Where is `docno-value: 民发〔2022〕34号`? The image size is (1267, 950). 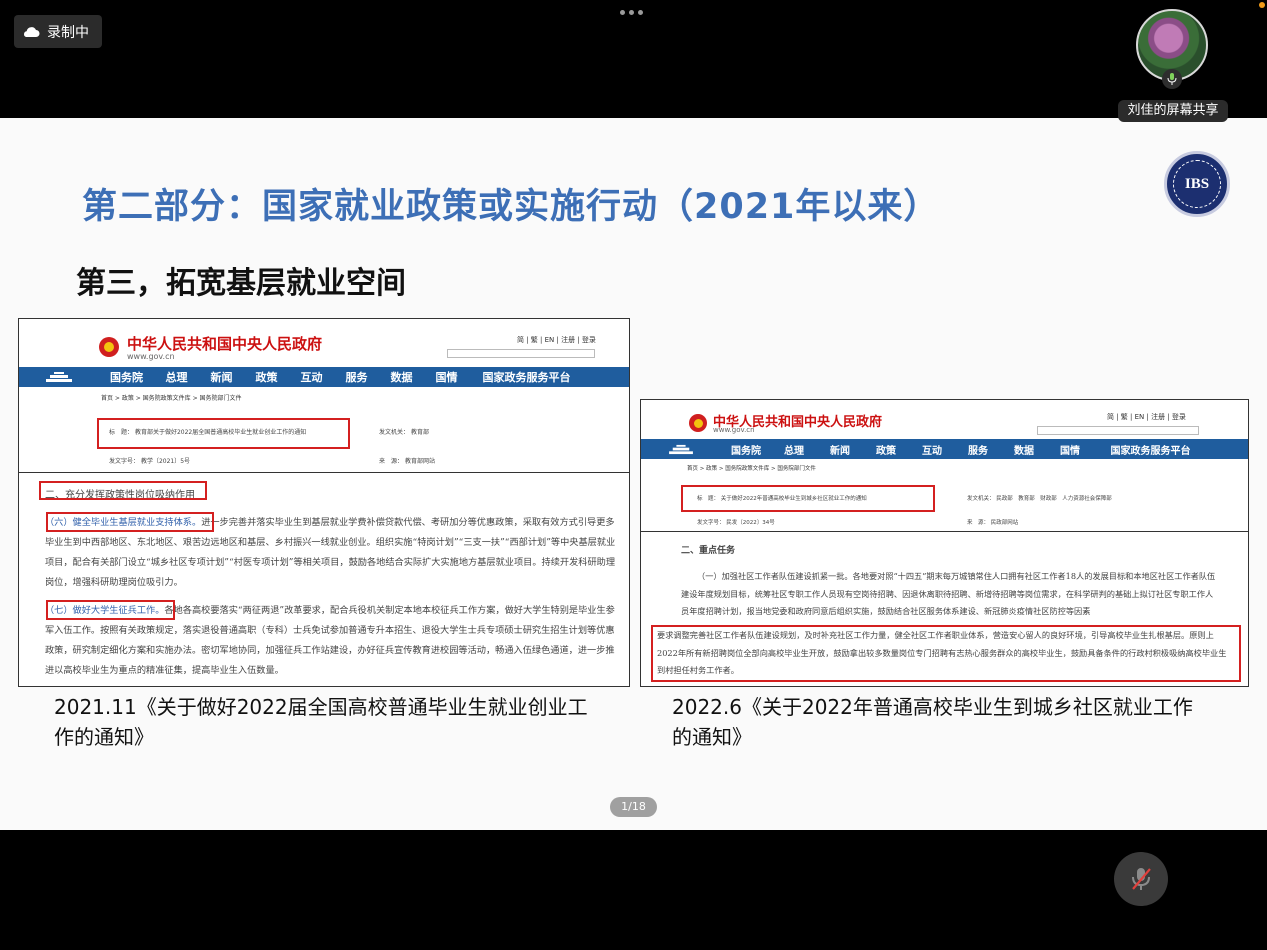 docno-value: 民发〔2022〕34号 is located at coordinates (750, 523).